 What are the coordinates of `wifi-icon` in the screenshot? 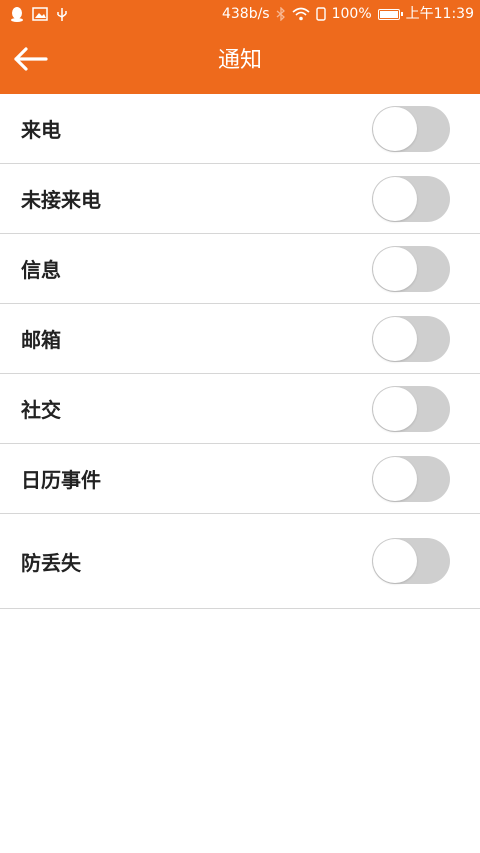 It's located at (301, 14).